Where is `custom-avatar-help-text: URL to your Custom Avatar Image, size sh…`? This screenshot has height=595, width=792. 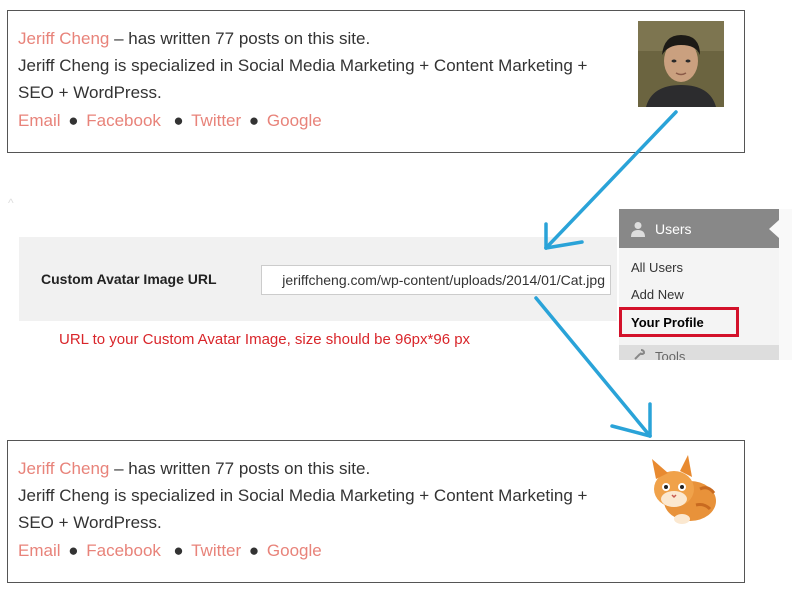
custom-avatar-help-text: URL to your Custom Avatar Image, size sh… is located at coordinates (265, 339).